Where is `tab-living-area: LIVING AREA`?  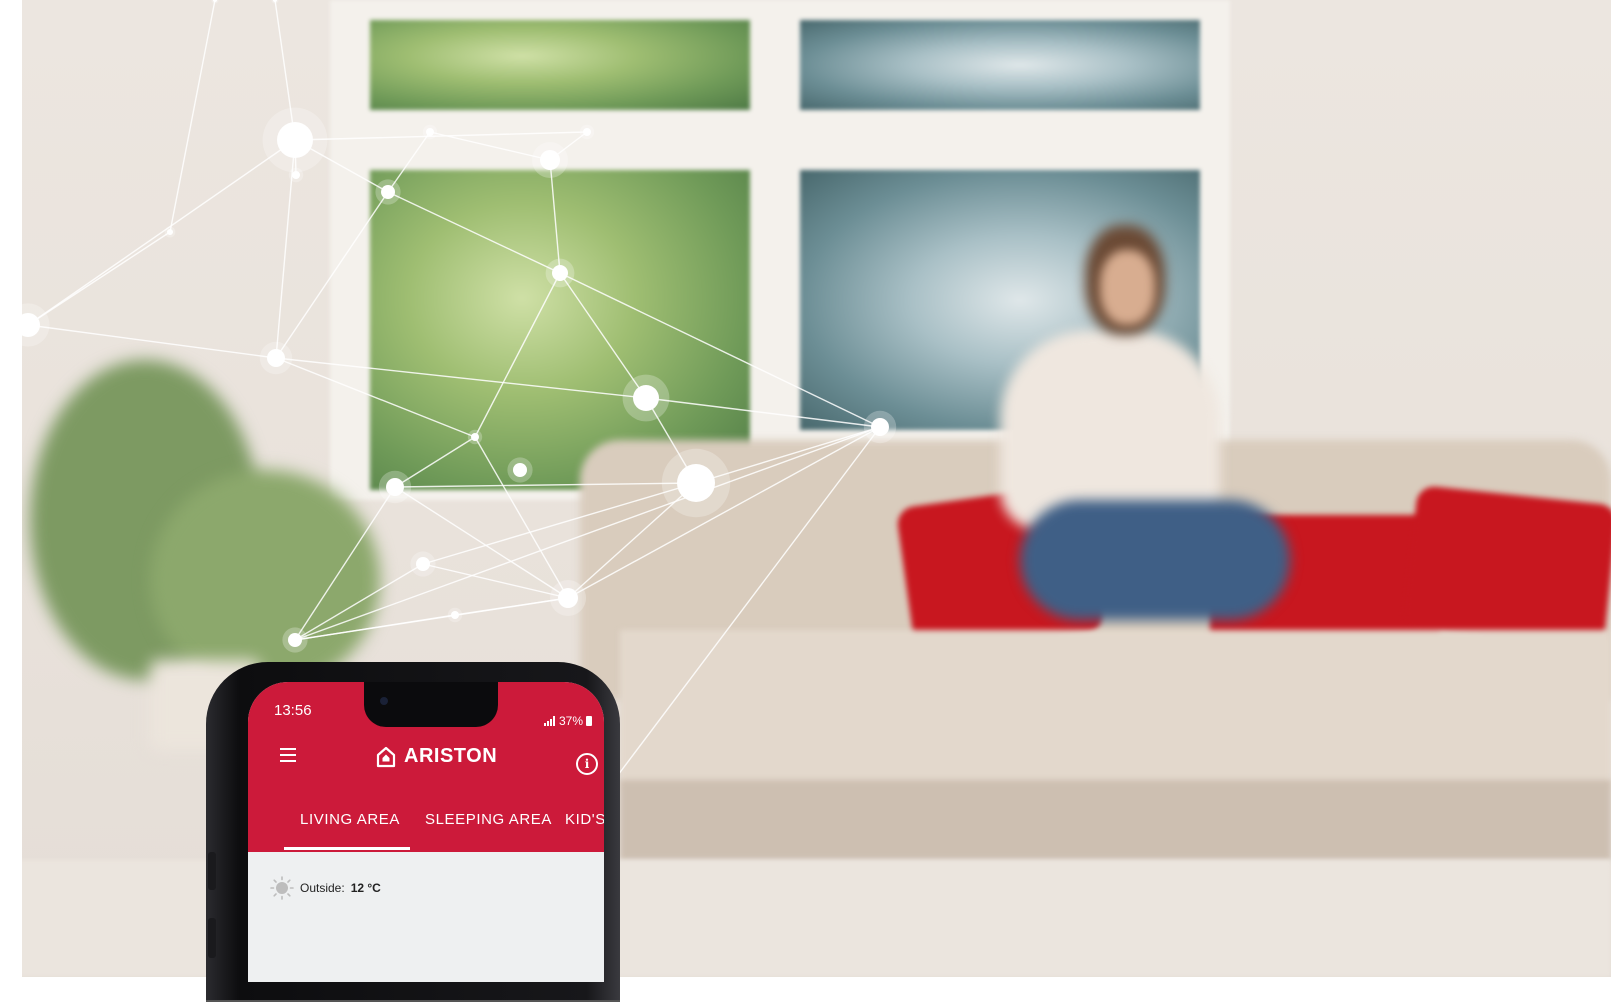
tab-living-area: LIVING AREA is located at coordinates (350, 819).